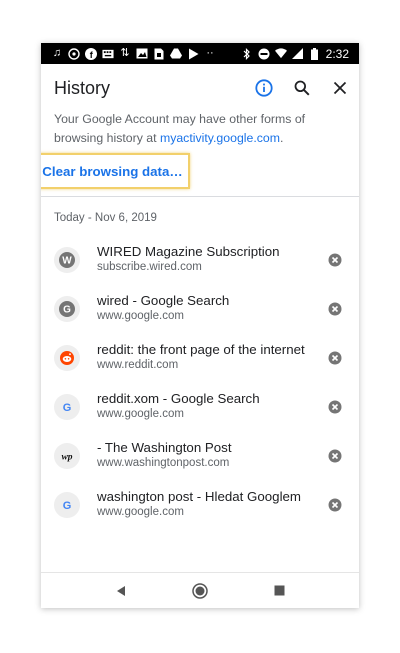  Describe the element at coordinates (220, 138) in the screenshot. I see `myactivity-link: myactivity.google.com` at that location.